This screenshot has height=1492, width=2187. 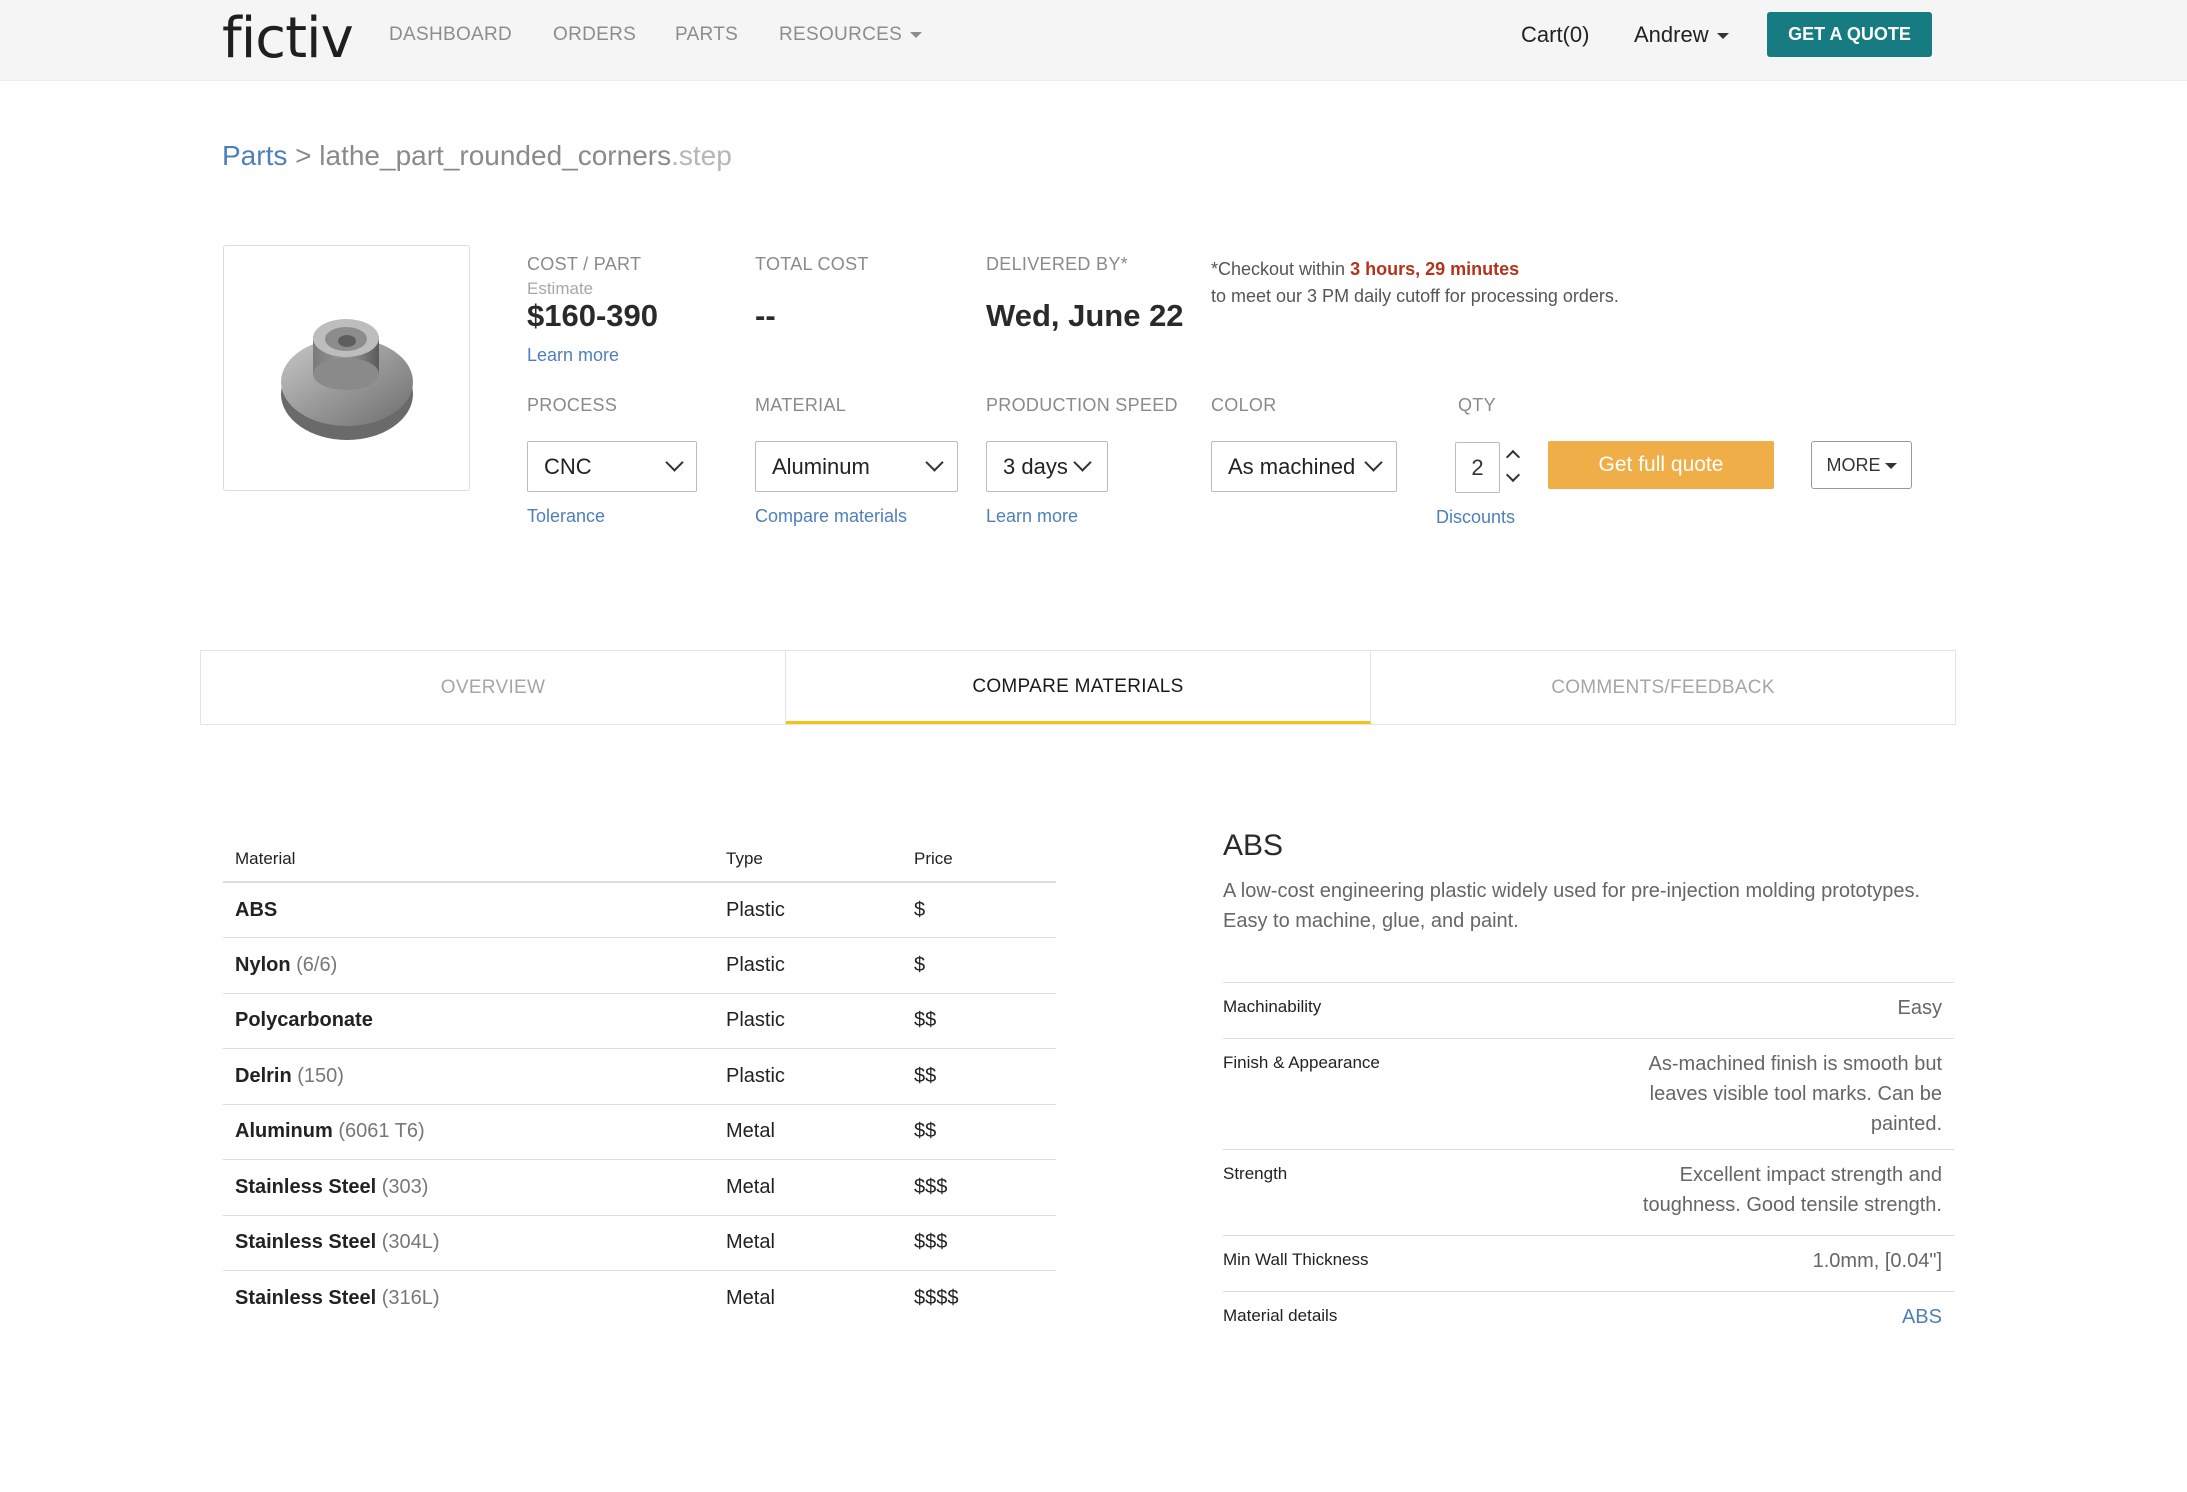 I want to click on material-name: Delrin, so click(x=263, y=1075).